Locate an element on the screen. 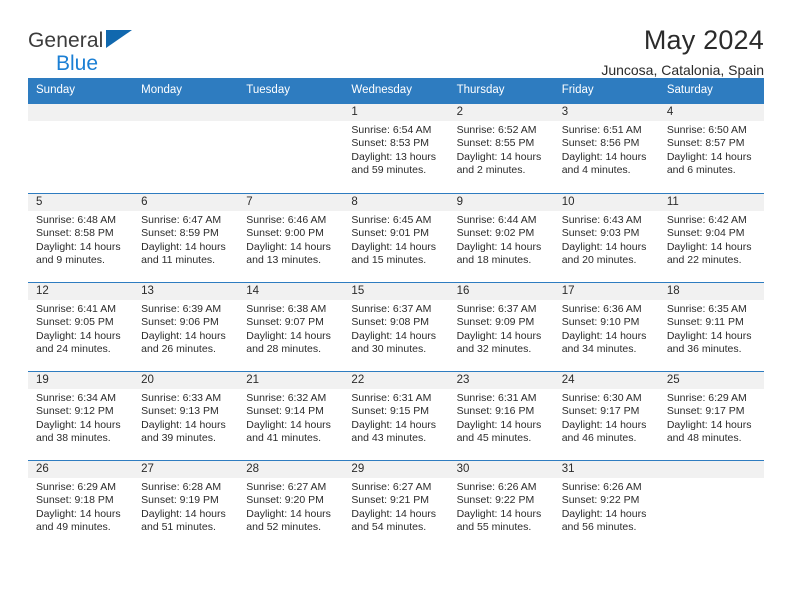 This screenshot has width=792, height=612. day-detail-daylight2: and 51 minutes. is located at coordinates (178, 527).